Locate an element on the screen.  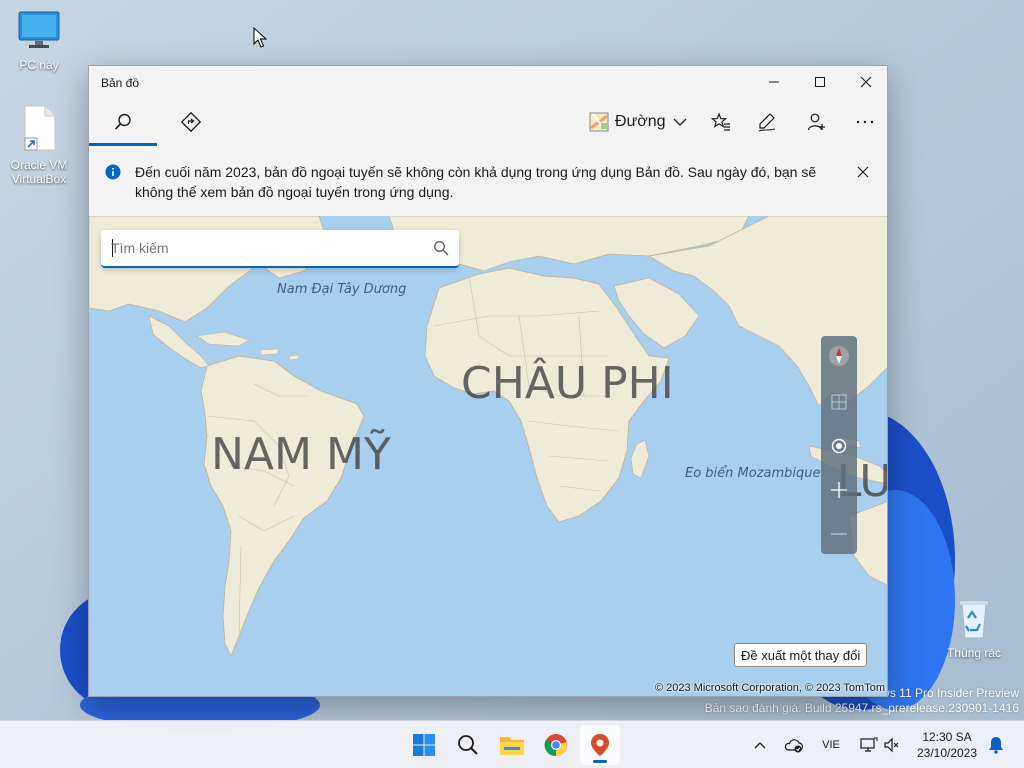
desktop-icon-recycle-bin: Thùng rác is located at coordinates (974, 628).